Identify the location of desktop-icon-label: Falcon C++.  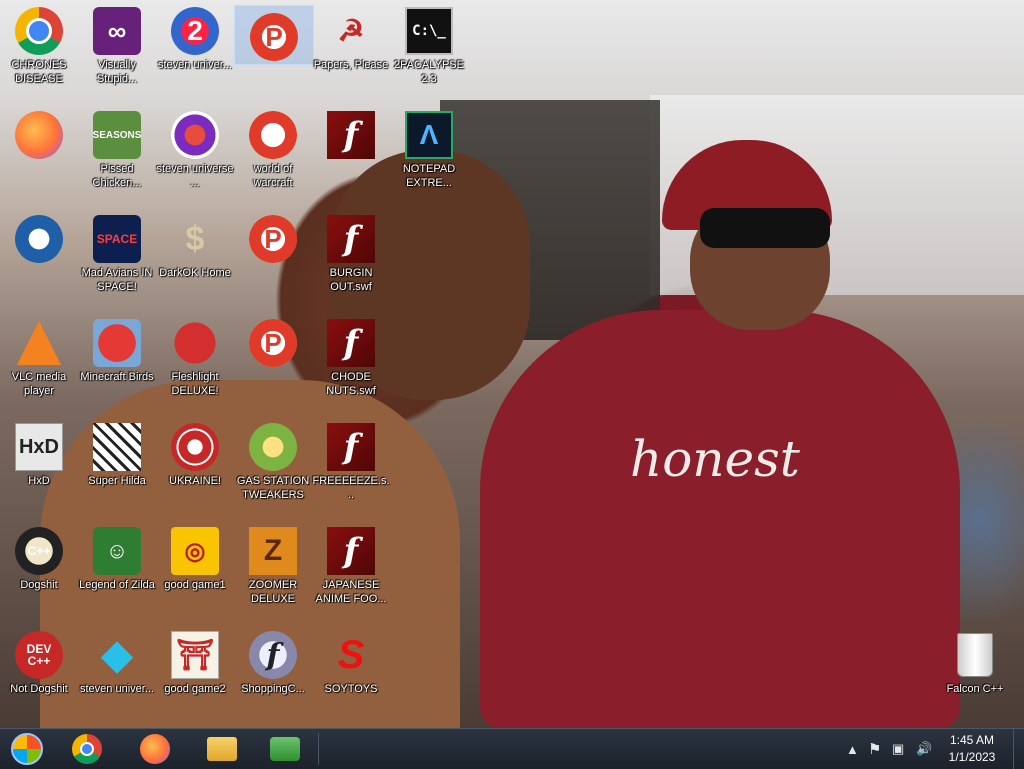
(975, 689).